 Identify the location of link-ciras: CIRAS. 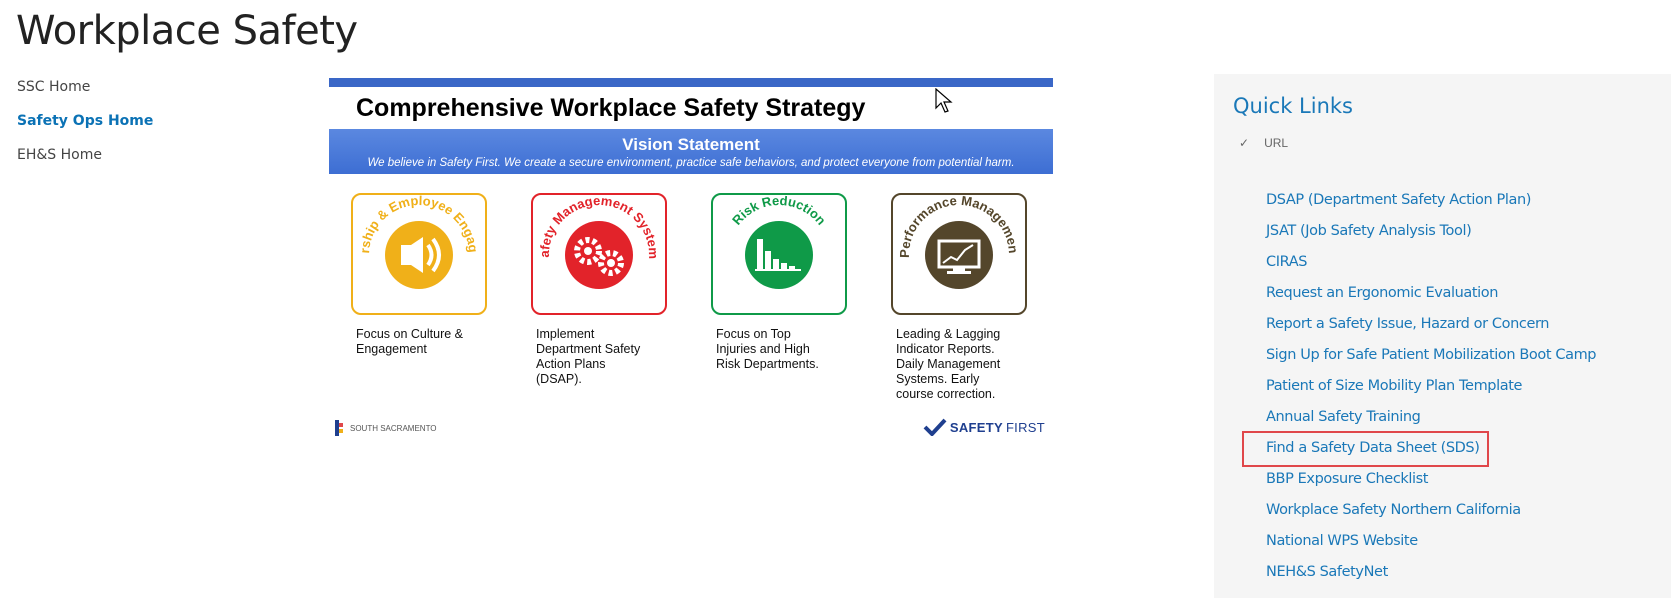
(1286, 262).